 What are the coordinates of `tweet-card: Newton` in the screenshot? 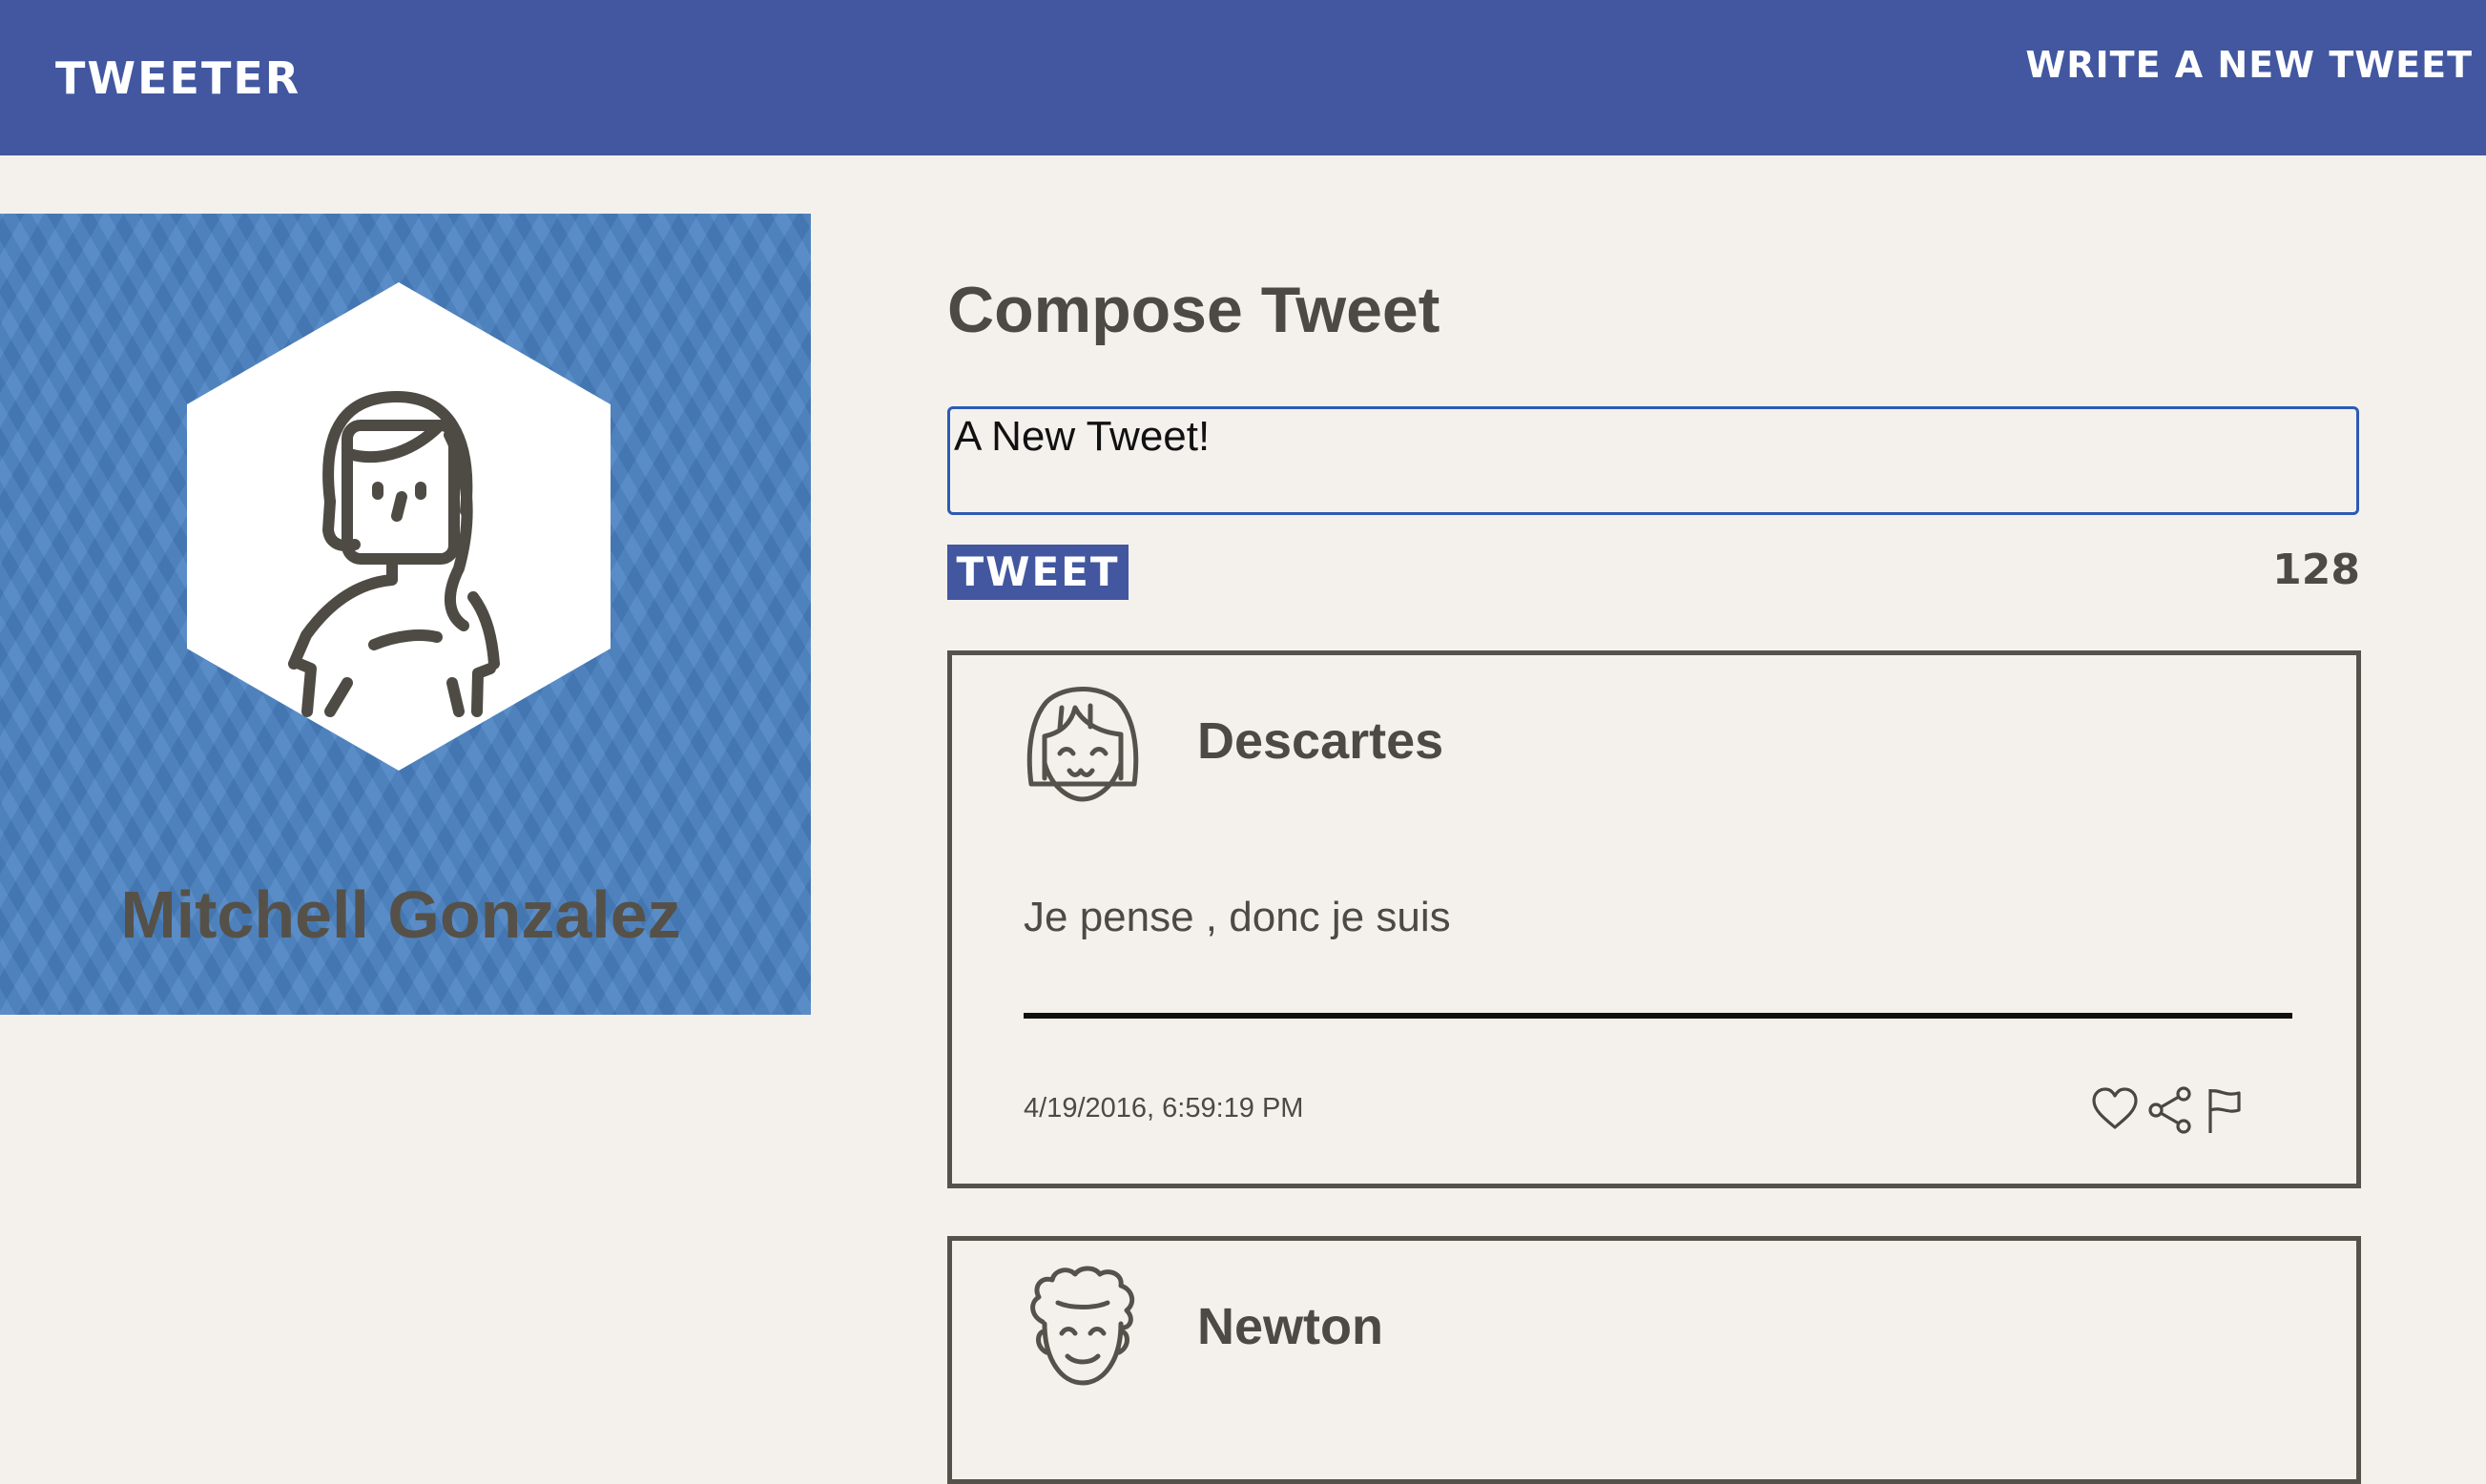 It's located at (1654, 1360).